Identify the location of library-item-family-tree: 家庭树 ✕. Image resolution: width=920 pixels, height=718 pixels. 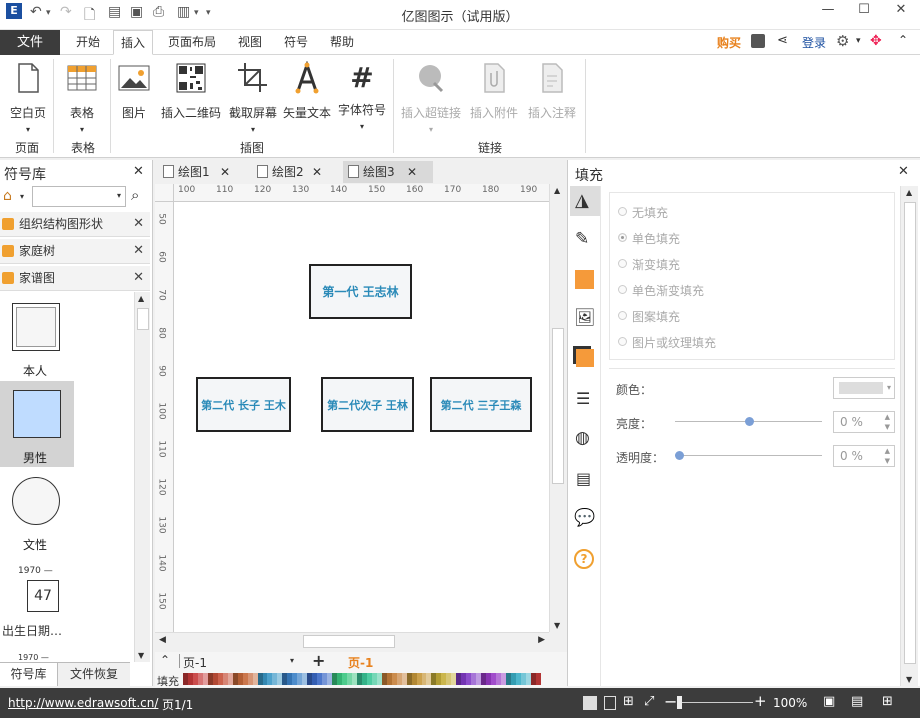
(75, 251).